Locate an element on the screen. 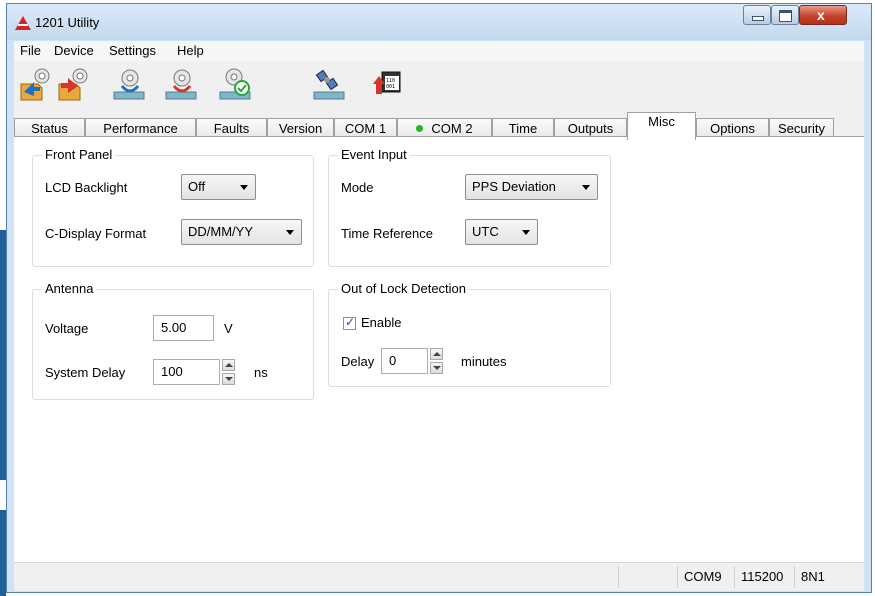 The image size is (875, 596). open-config-icon is located at coordinates (35, 84).